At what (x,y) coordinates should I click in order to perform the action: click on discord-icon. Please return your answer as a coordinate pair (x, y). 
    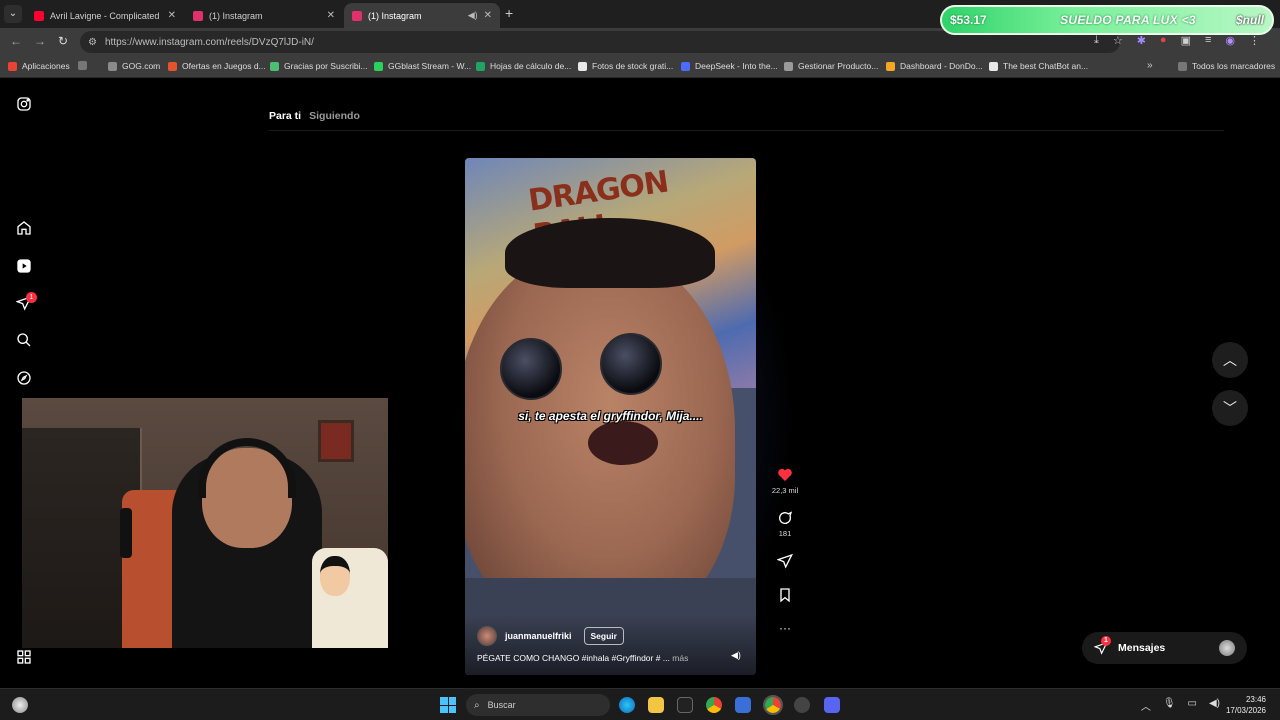
    Looking at the image, I should click on (832, 705).